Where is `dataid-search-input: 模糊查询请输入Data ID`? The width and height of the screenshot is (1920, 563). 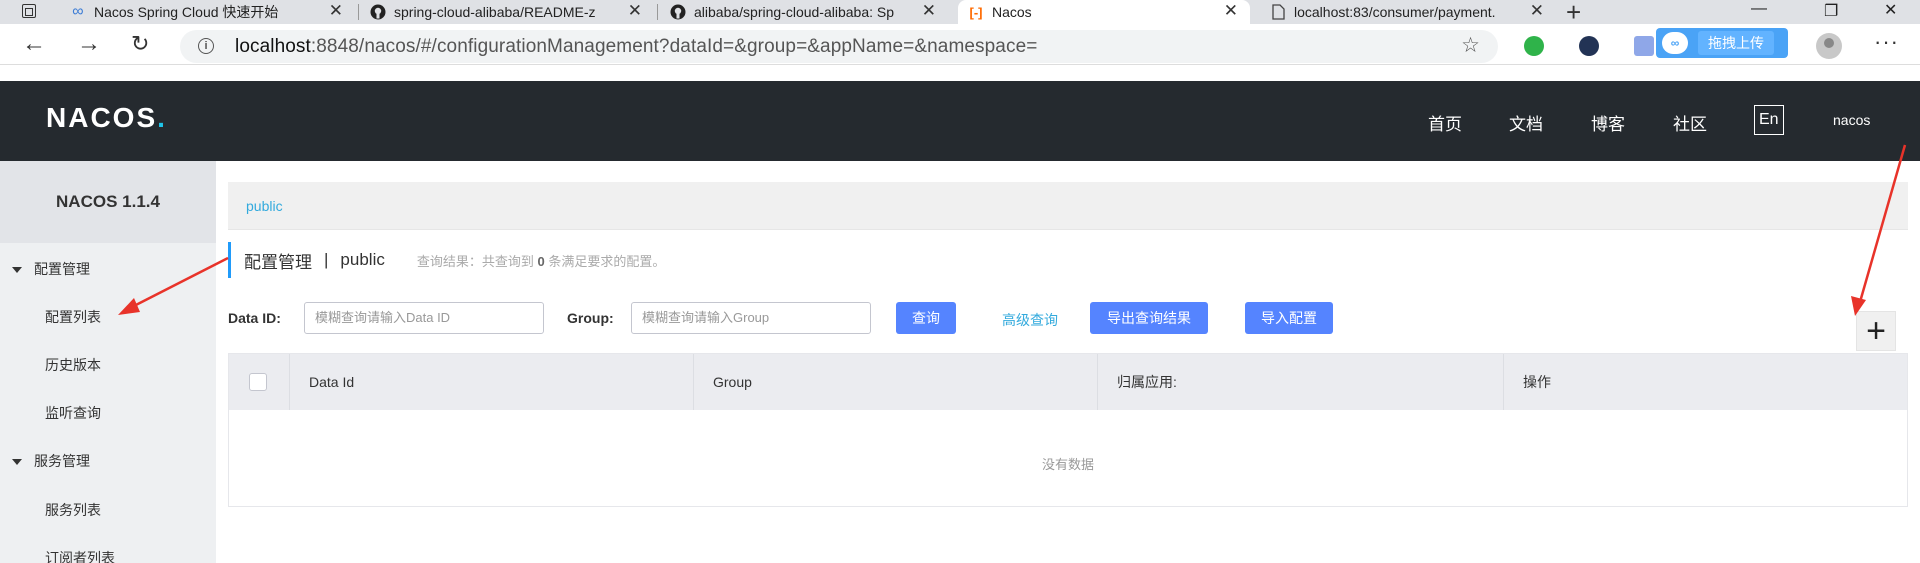
dataid-search-input: 模糊查询请输入Data ID is located at coordinates (424, 318).